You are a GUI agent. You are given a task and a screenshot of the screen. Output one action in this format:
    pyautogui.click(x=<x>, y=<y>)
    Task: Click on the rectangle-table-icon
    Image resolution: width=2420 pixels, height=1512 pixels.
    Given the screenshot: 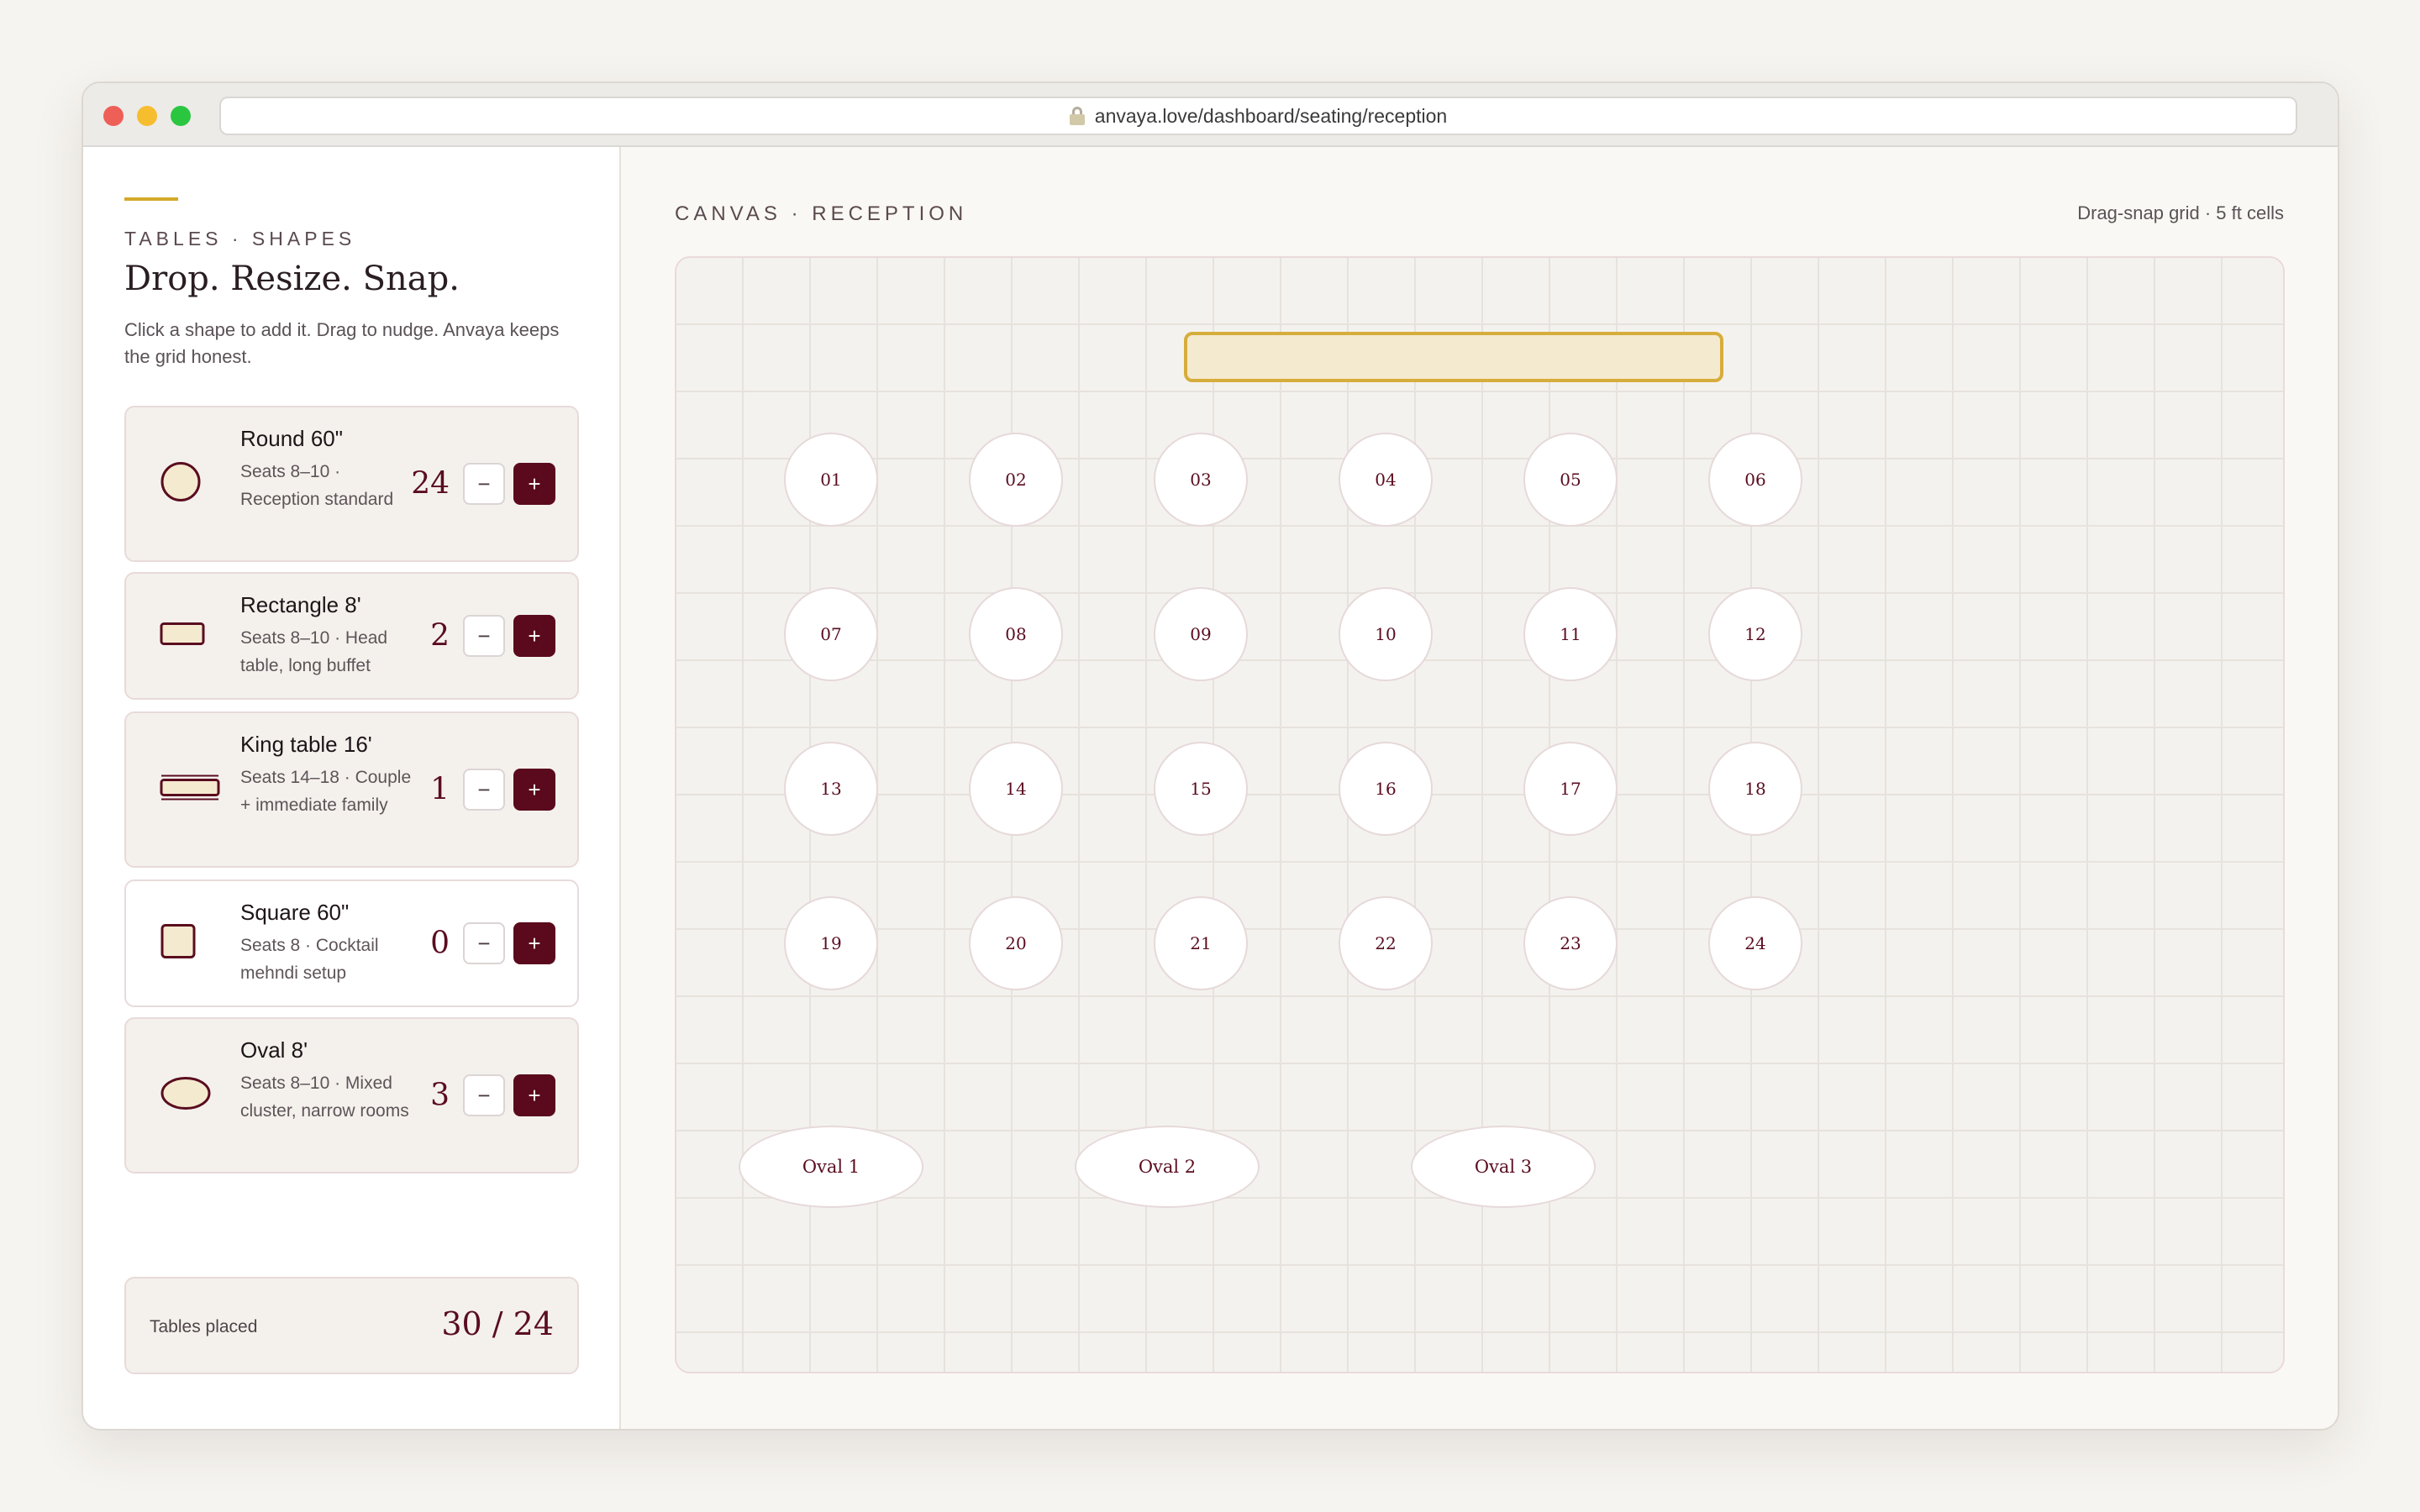 What is the action you would take?
    pyautogui.click(x=182, y=636)
    